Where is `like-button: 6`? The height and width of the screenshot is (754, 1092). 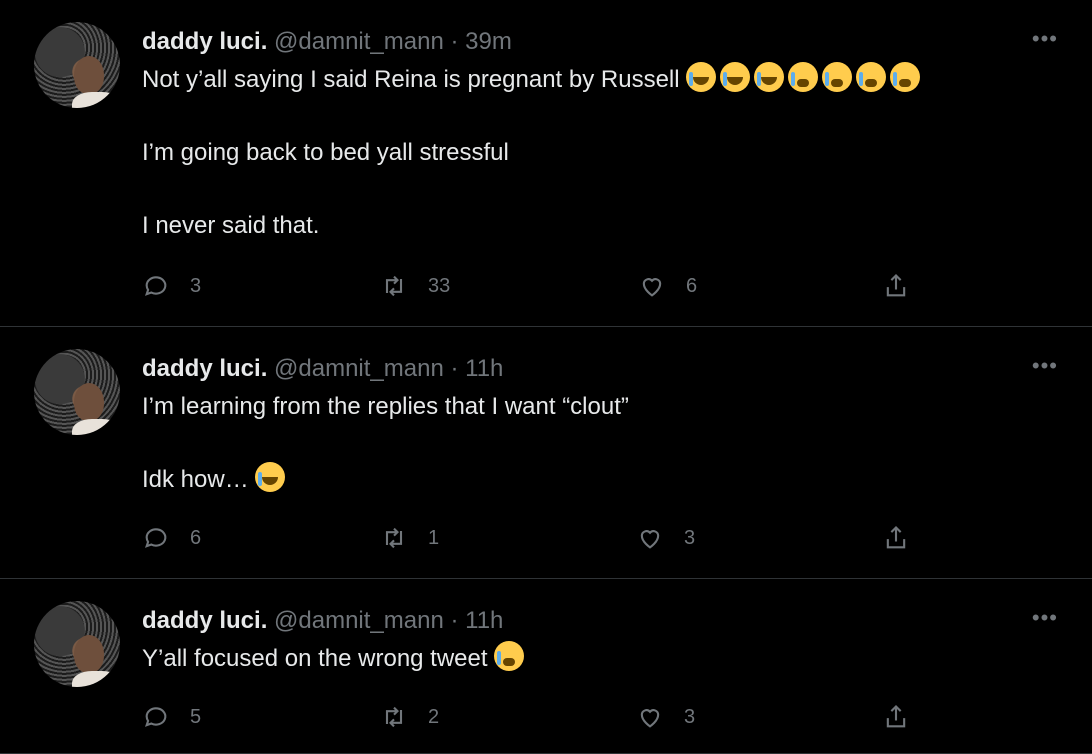
like-button: 6 is located at coordinates (667, 286).